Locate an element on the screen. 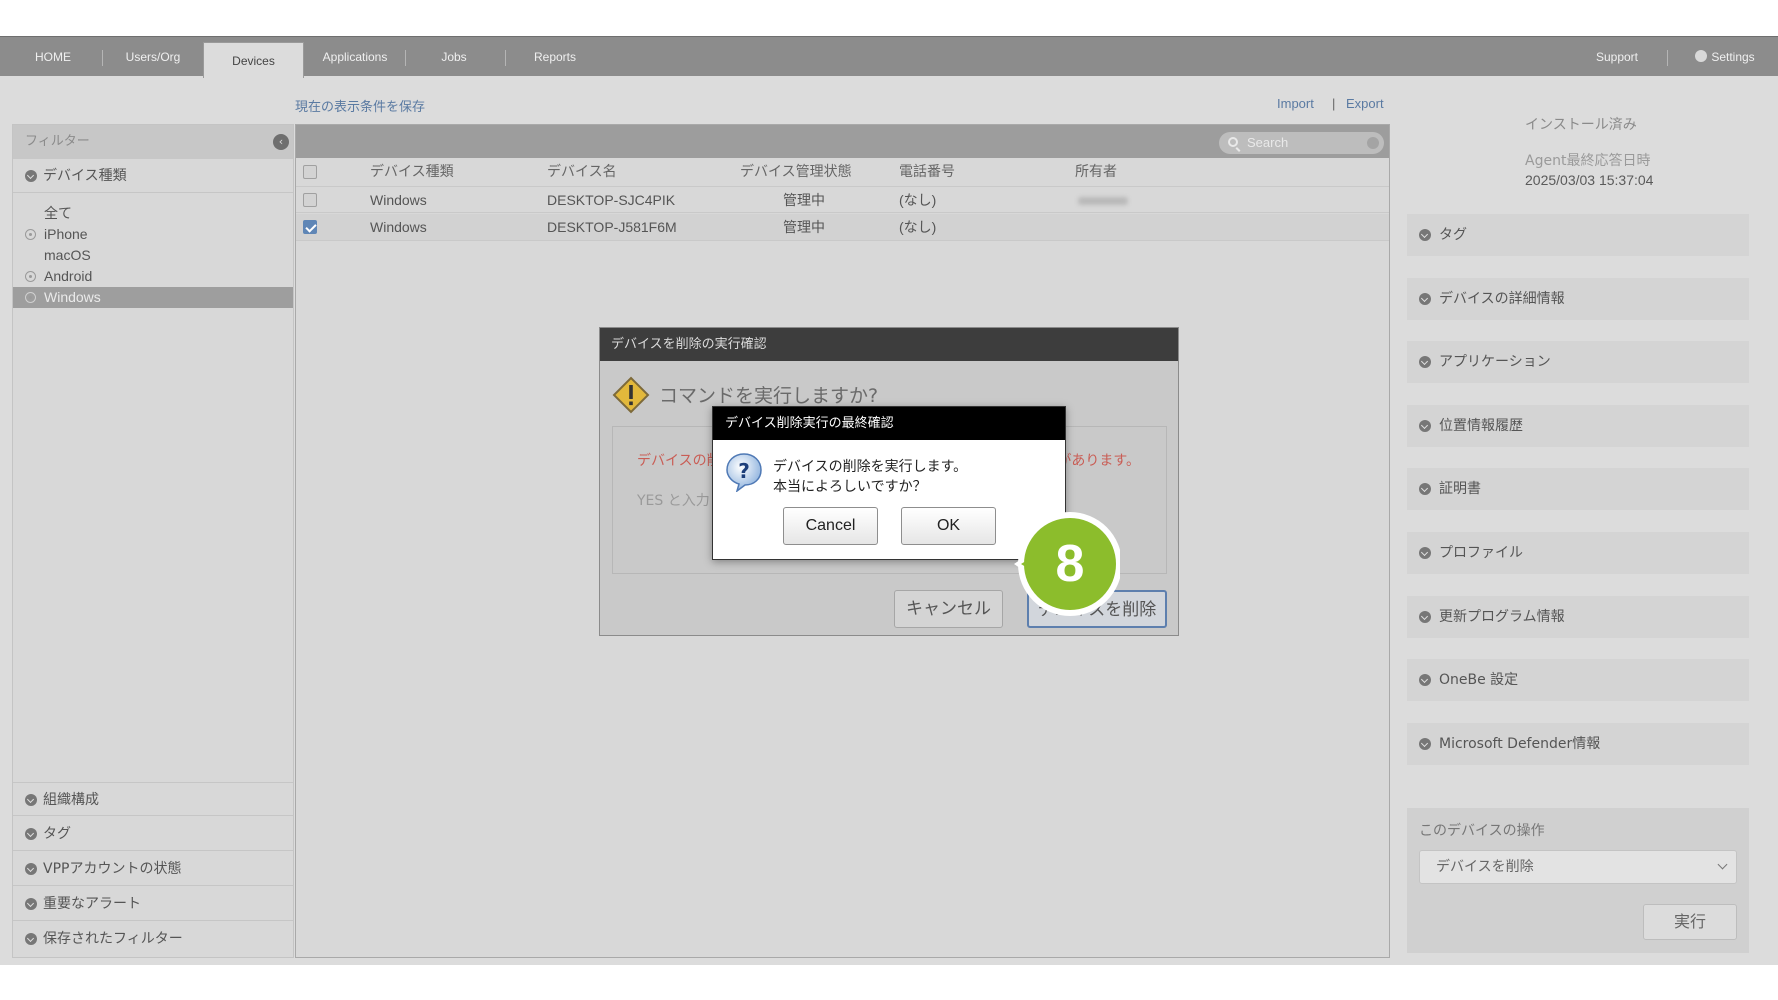 The image size is (1778, 1000). column-header-status: デバイス管理状態 is located at coordinates (796, 172).